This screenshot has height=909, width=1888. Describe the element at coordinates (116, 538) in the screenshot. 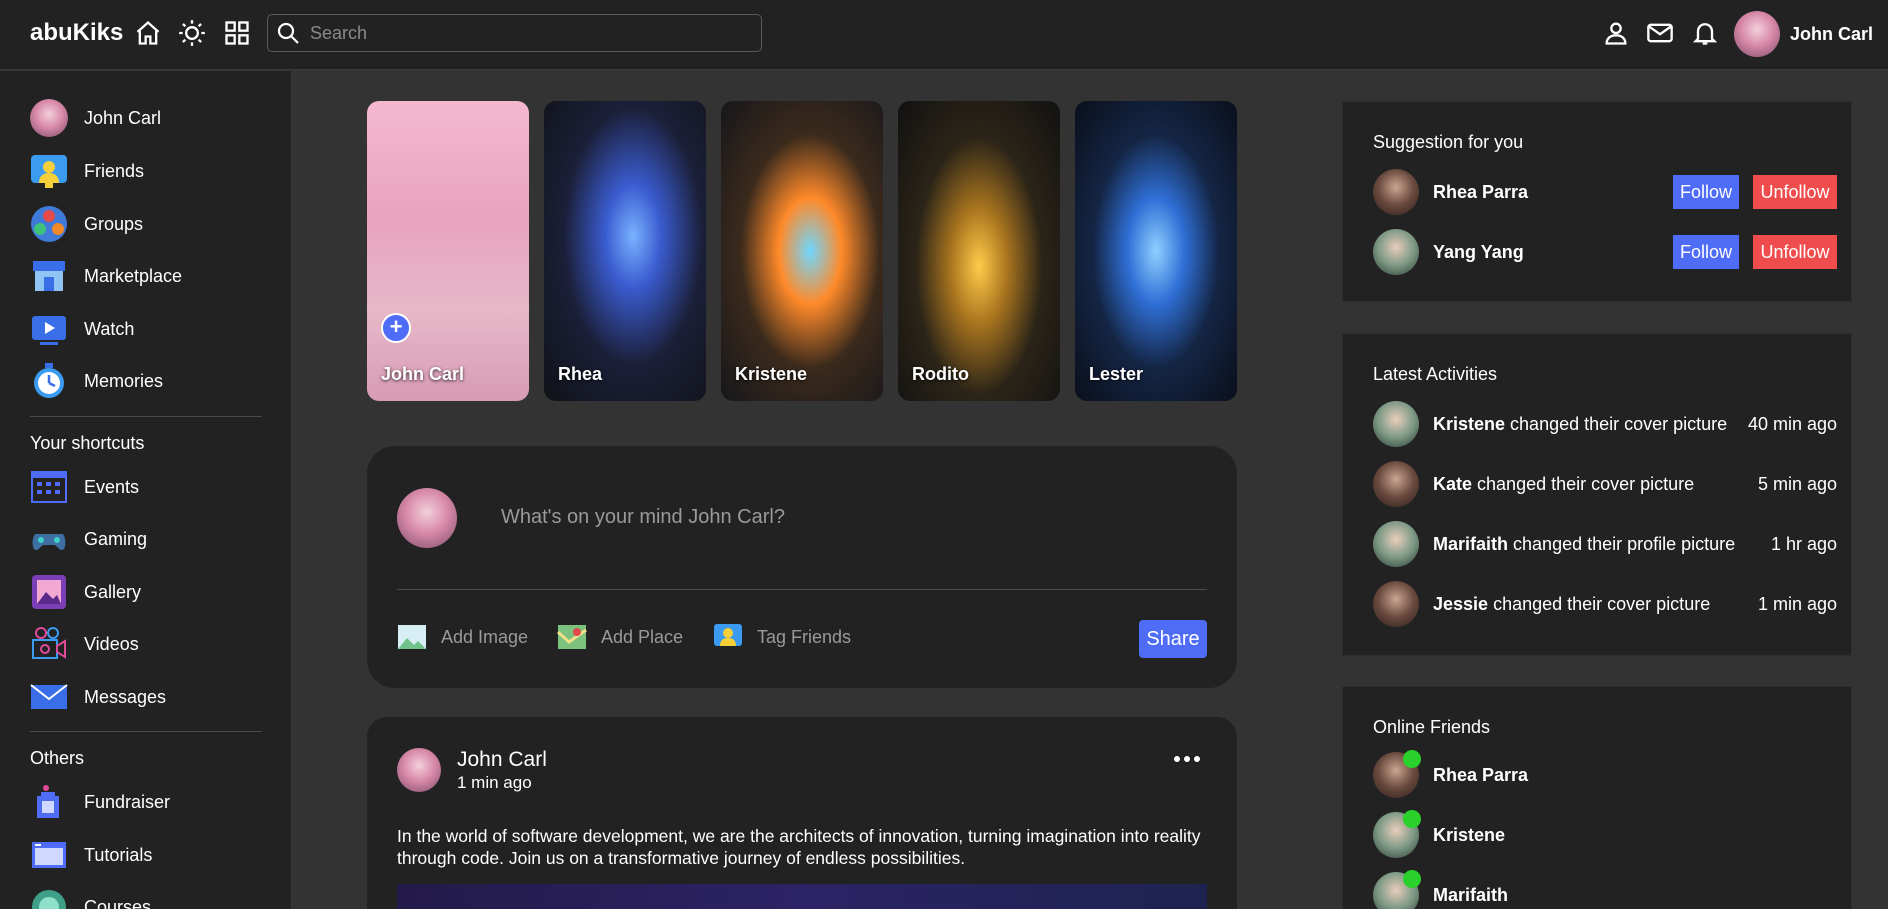

I see `sidebar-item-label: Gaming` at that location.